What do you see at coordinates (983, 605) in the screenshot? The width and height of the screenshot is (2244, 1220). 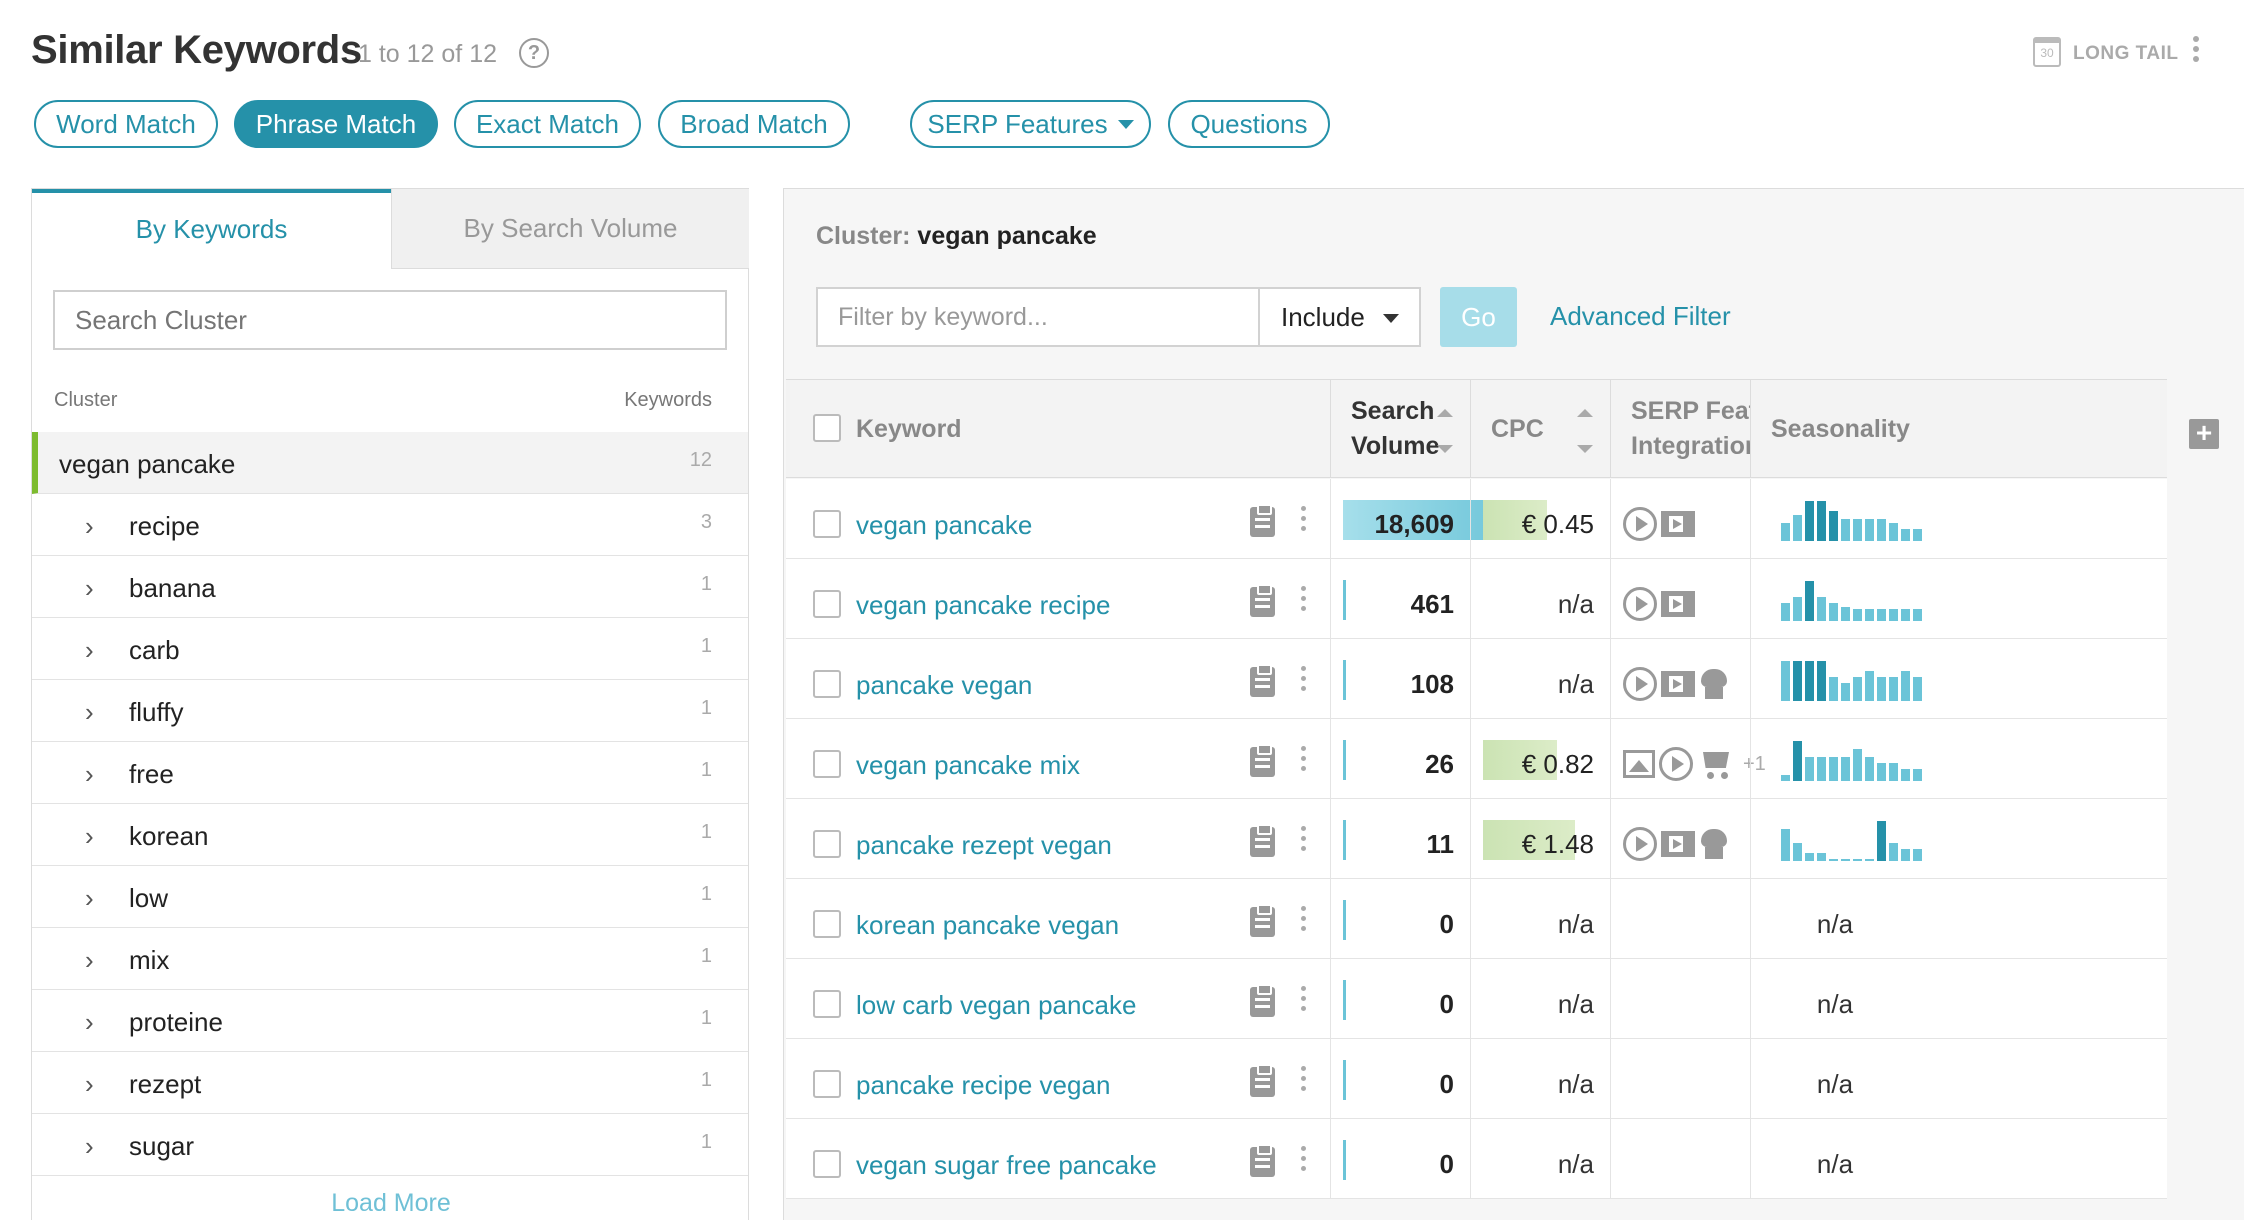 I see `keyword-link: vegan pancake recipe` at bounding box center [983, 605].